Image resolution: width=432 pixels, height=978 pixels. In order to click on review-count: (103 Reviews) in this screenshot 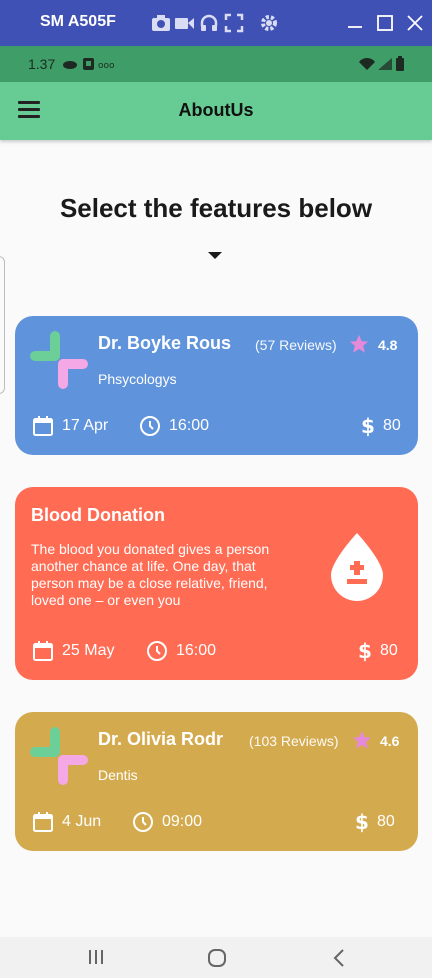, I will do `click(294, 741)`.